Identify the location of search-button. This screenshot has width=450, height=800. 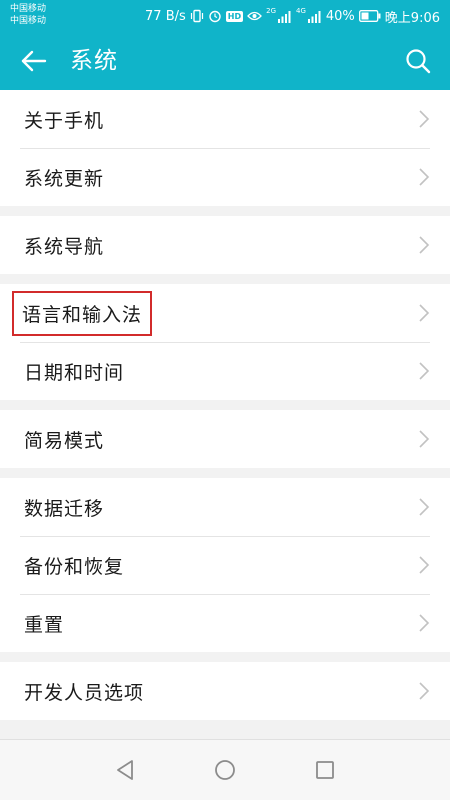
(418, 61).